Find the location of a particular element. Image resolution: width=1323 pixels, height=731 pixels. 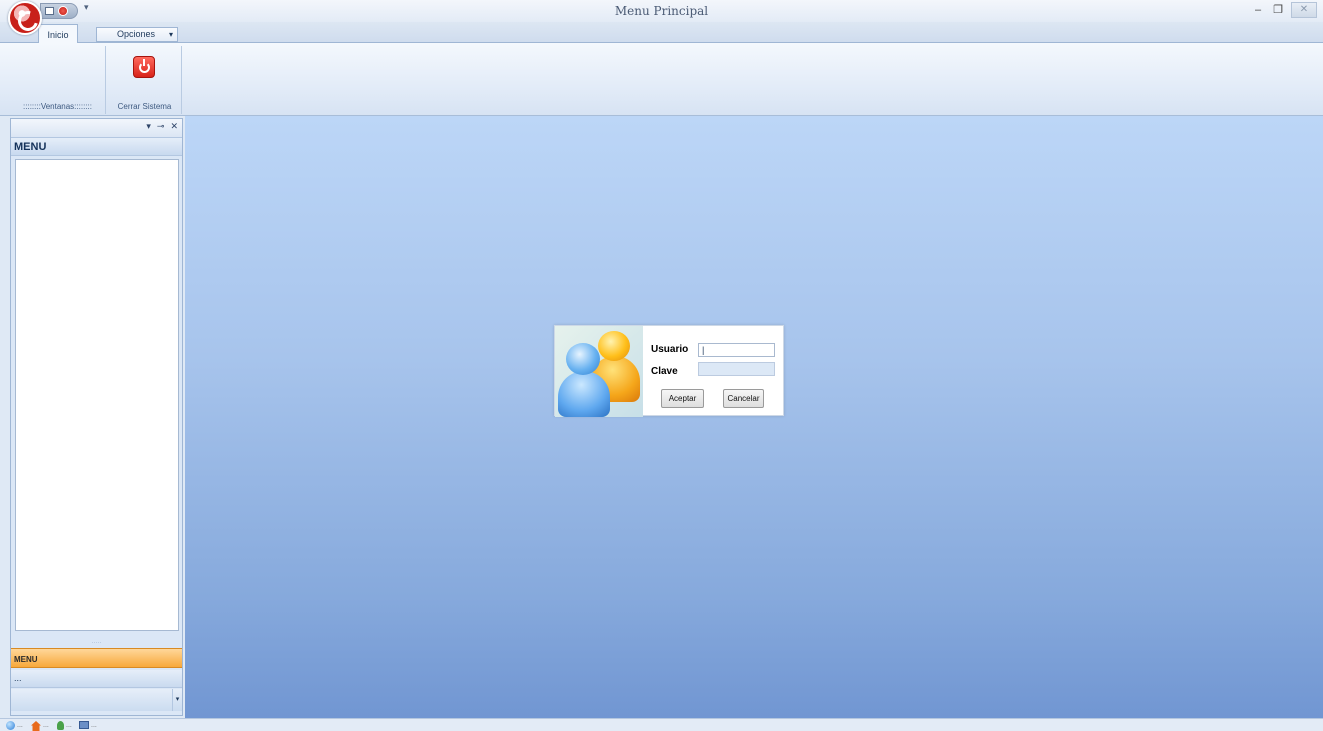

usuario-label: Usuario is located at coordinates (670, 349).